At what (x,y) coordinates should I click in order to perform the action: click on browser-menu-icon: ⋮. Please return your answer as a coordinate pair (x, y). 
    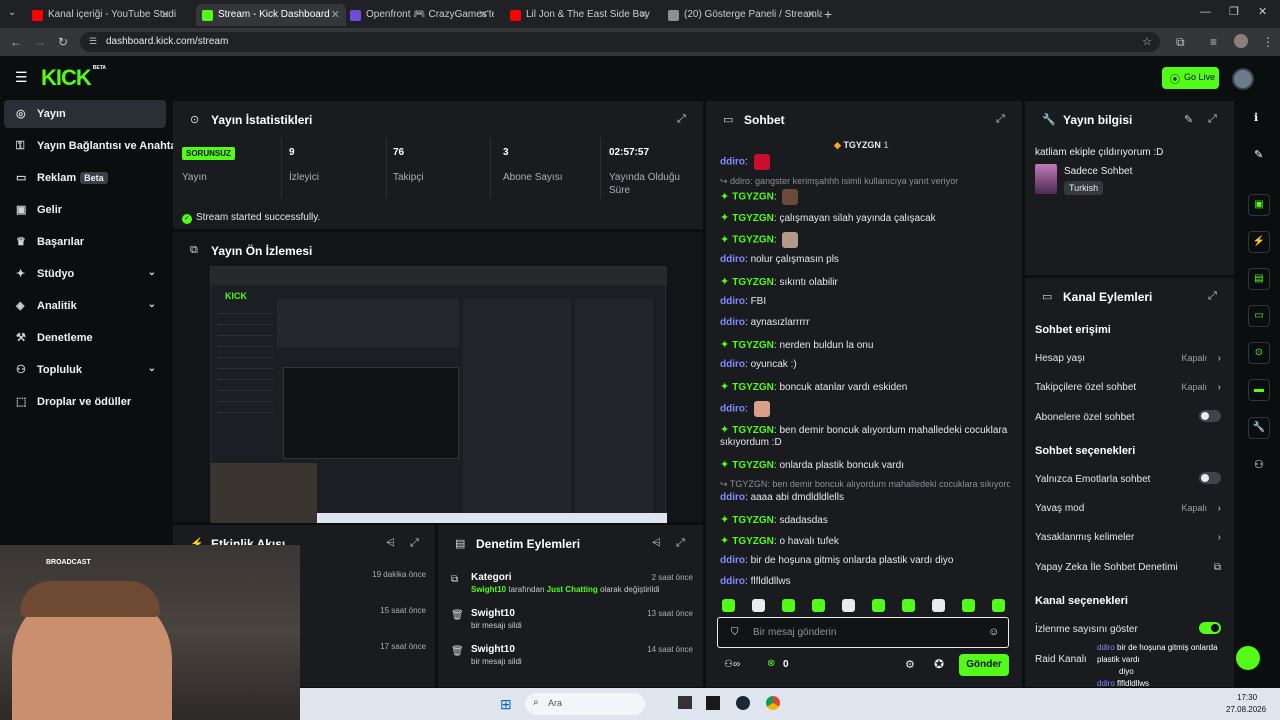
    Looking at the image, I should click on (1268, 42).